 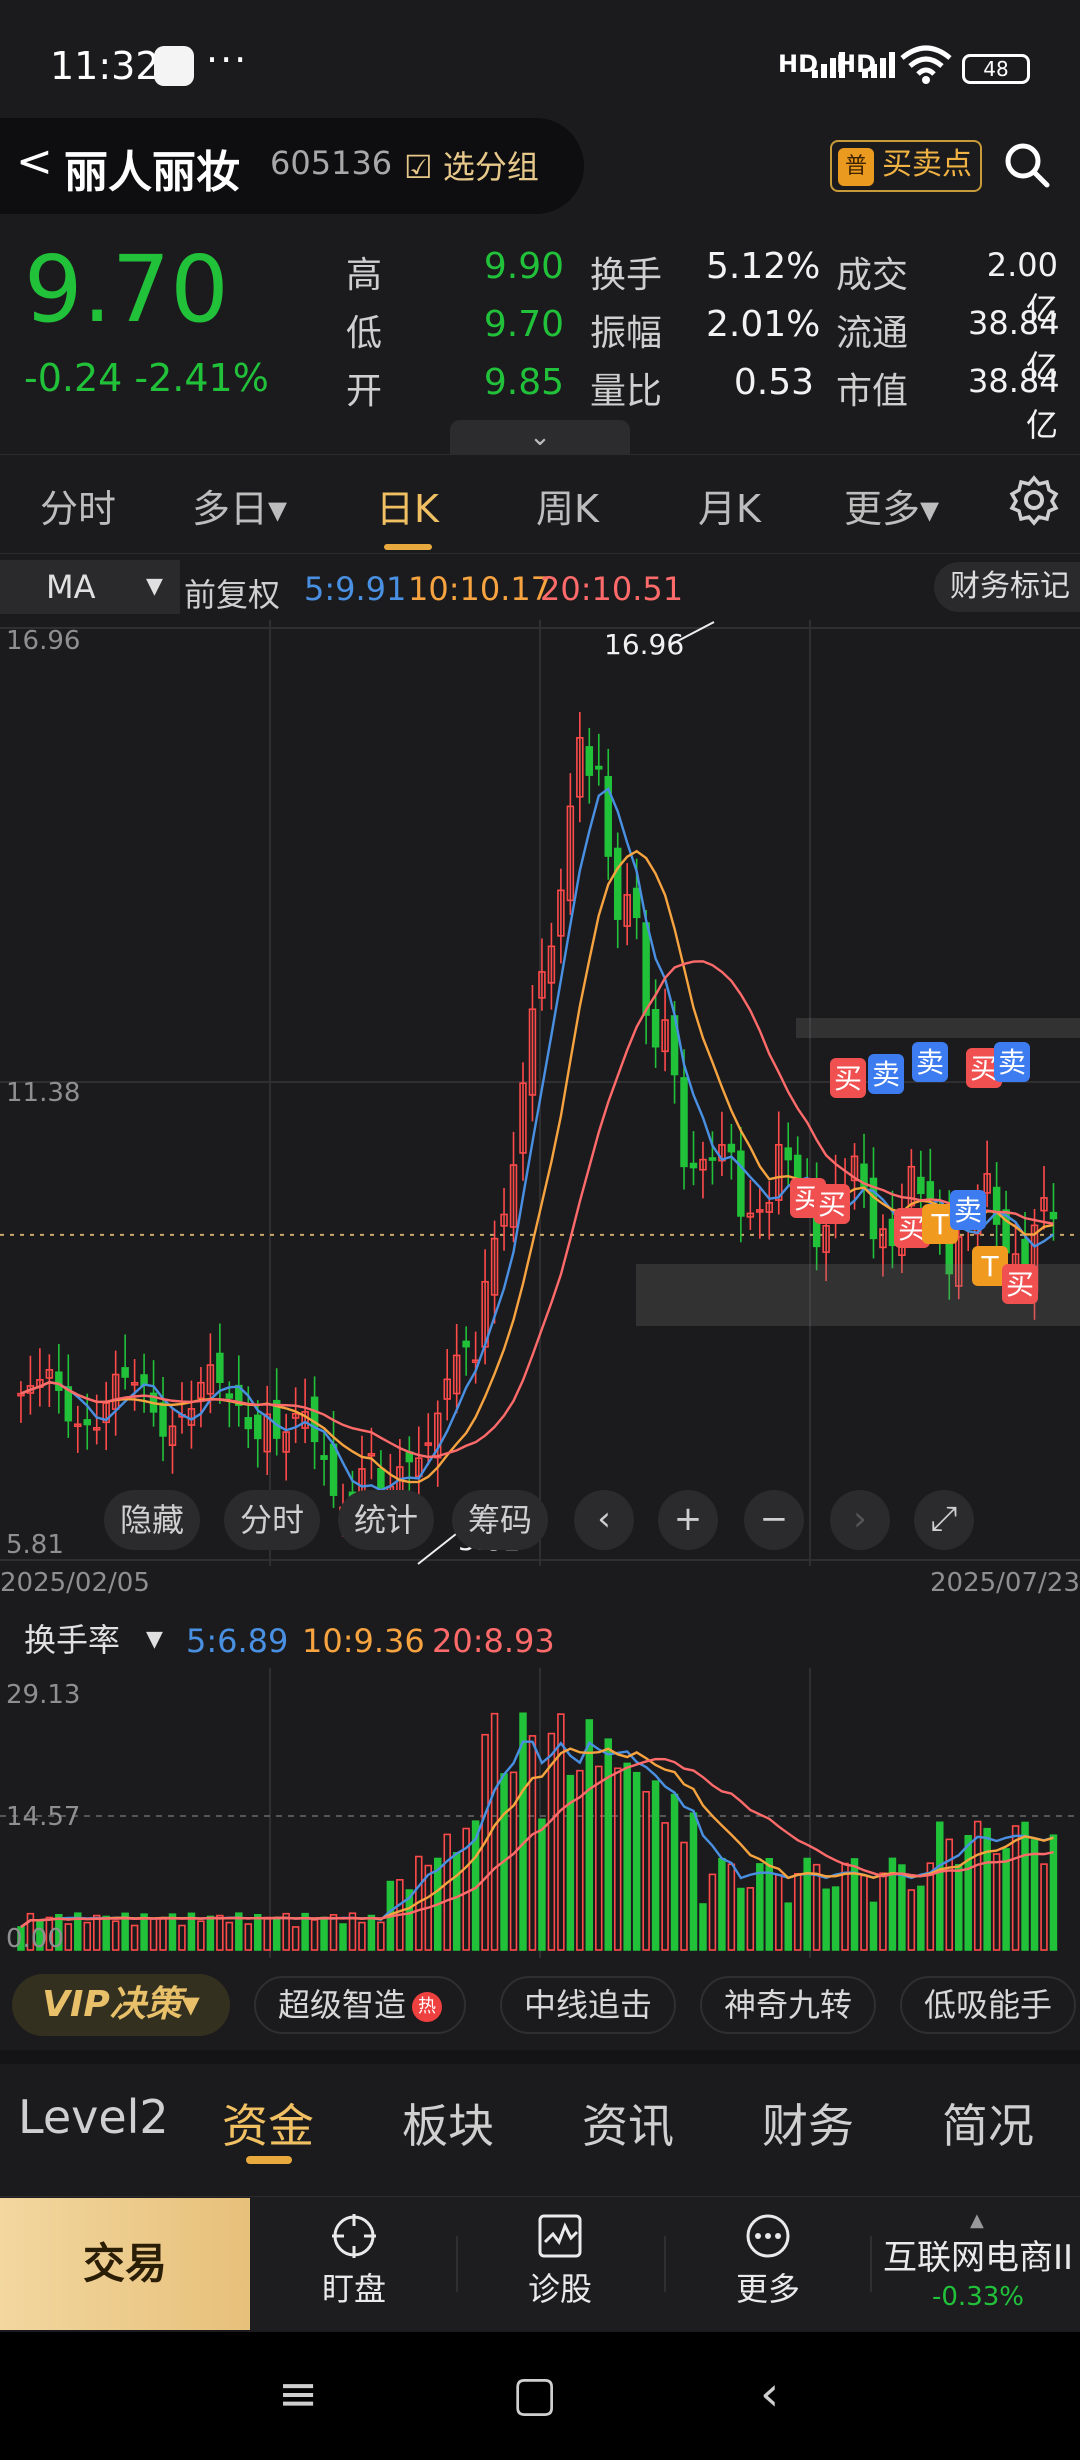 What do you see at coordinates (604, 1520) in the screenshot?
I see `prev-icon: ‹` at bounding box center [604, 1520].